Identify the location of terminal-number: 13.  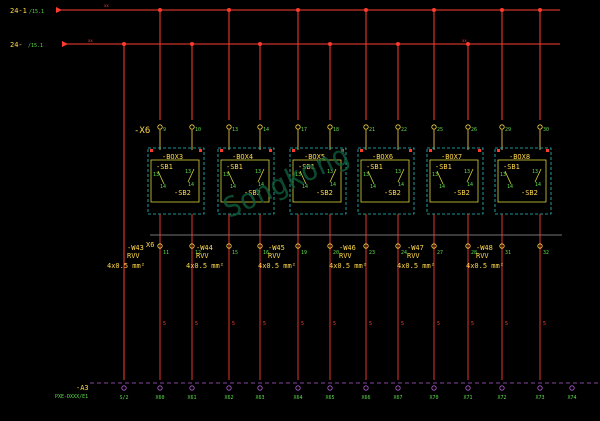
(235, 130).